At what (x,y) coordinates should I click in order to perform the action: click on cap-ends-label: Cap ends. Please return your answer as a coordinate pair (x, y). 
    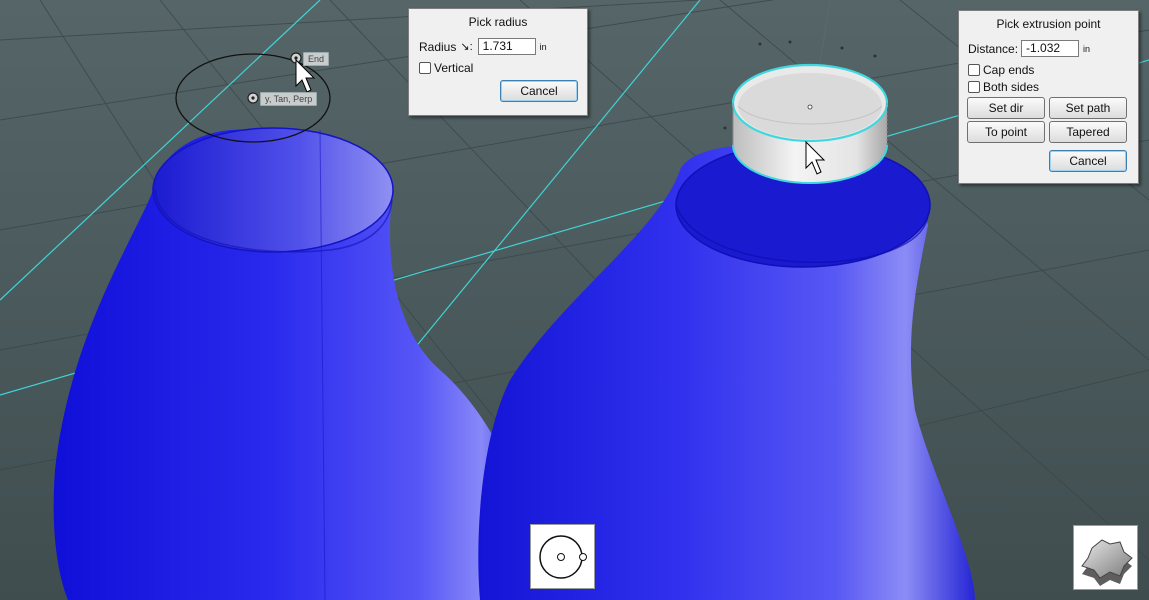
    Looking at the image, I should click on (1008, 70).